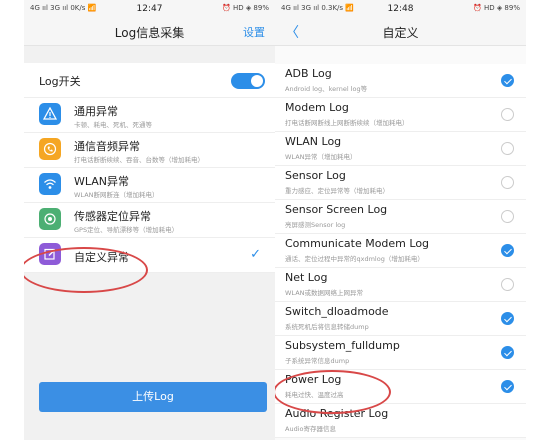  What do you see at coordinates (347, 123) in the screenshot?
I see `item-desc: 打电话断网断线上网断断续续（增加耗电）` at bounding box center [347, 123].